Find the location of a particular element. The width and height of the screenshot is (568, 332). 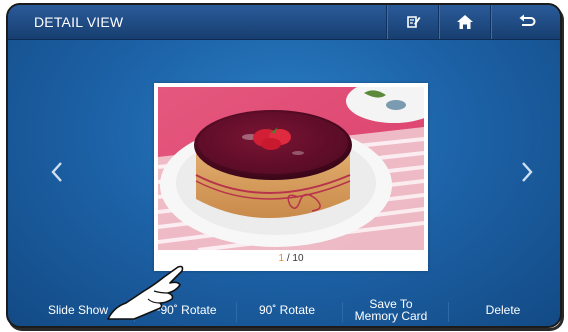

header-bar: DETAIL VIEW is located at coordinates (284, 22).